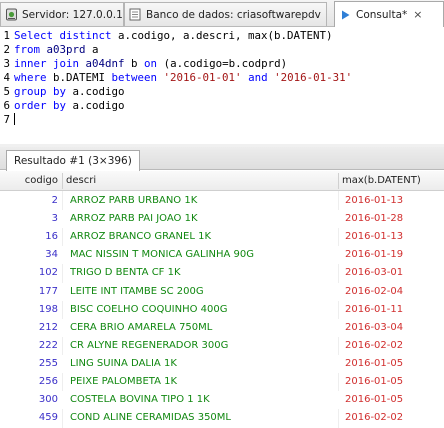 The image size is (444, 428). I want to click on text-caret, so click(14, 119).